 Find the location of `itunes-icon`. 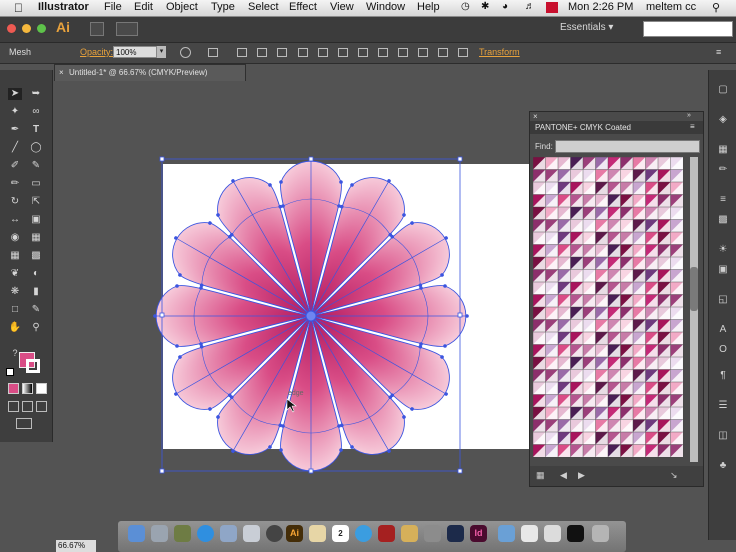

itunes-icon is located at coordinates (363, 533).